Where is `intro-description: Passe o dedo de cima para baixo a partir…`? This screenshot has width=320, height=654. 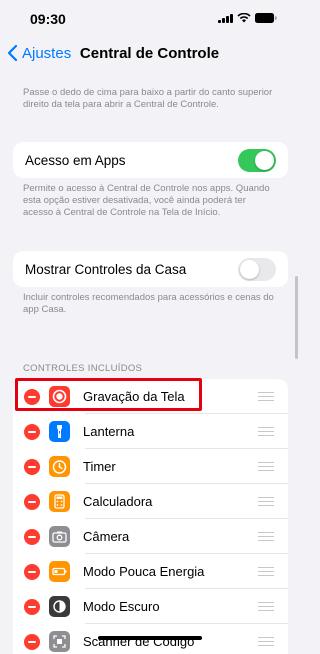 intro-description: Passe o dedo de cima para baixo a partir… is located at coordinates (148, 98).